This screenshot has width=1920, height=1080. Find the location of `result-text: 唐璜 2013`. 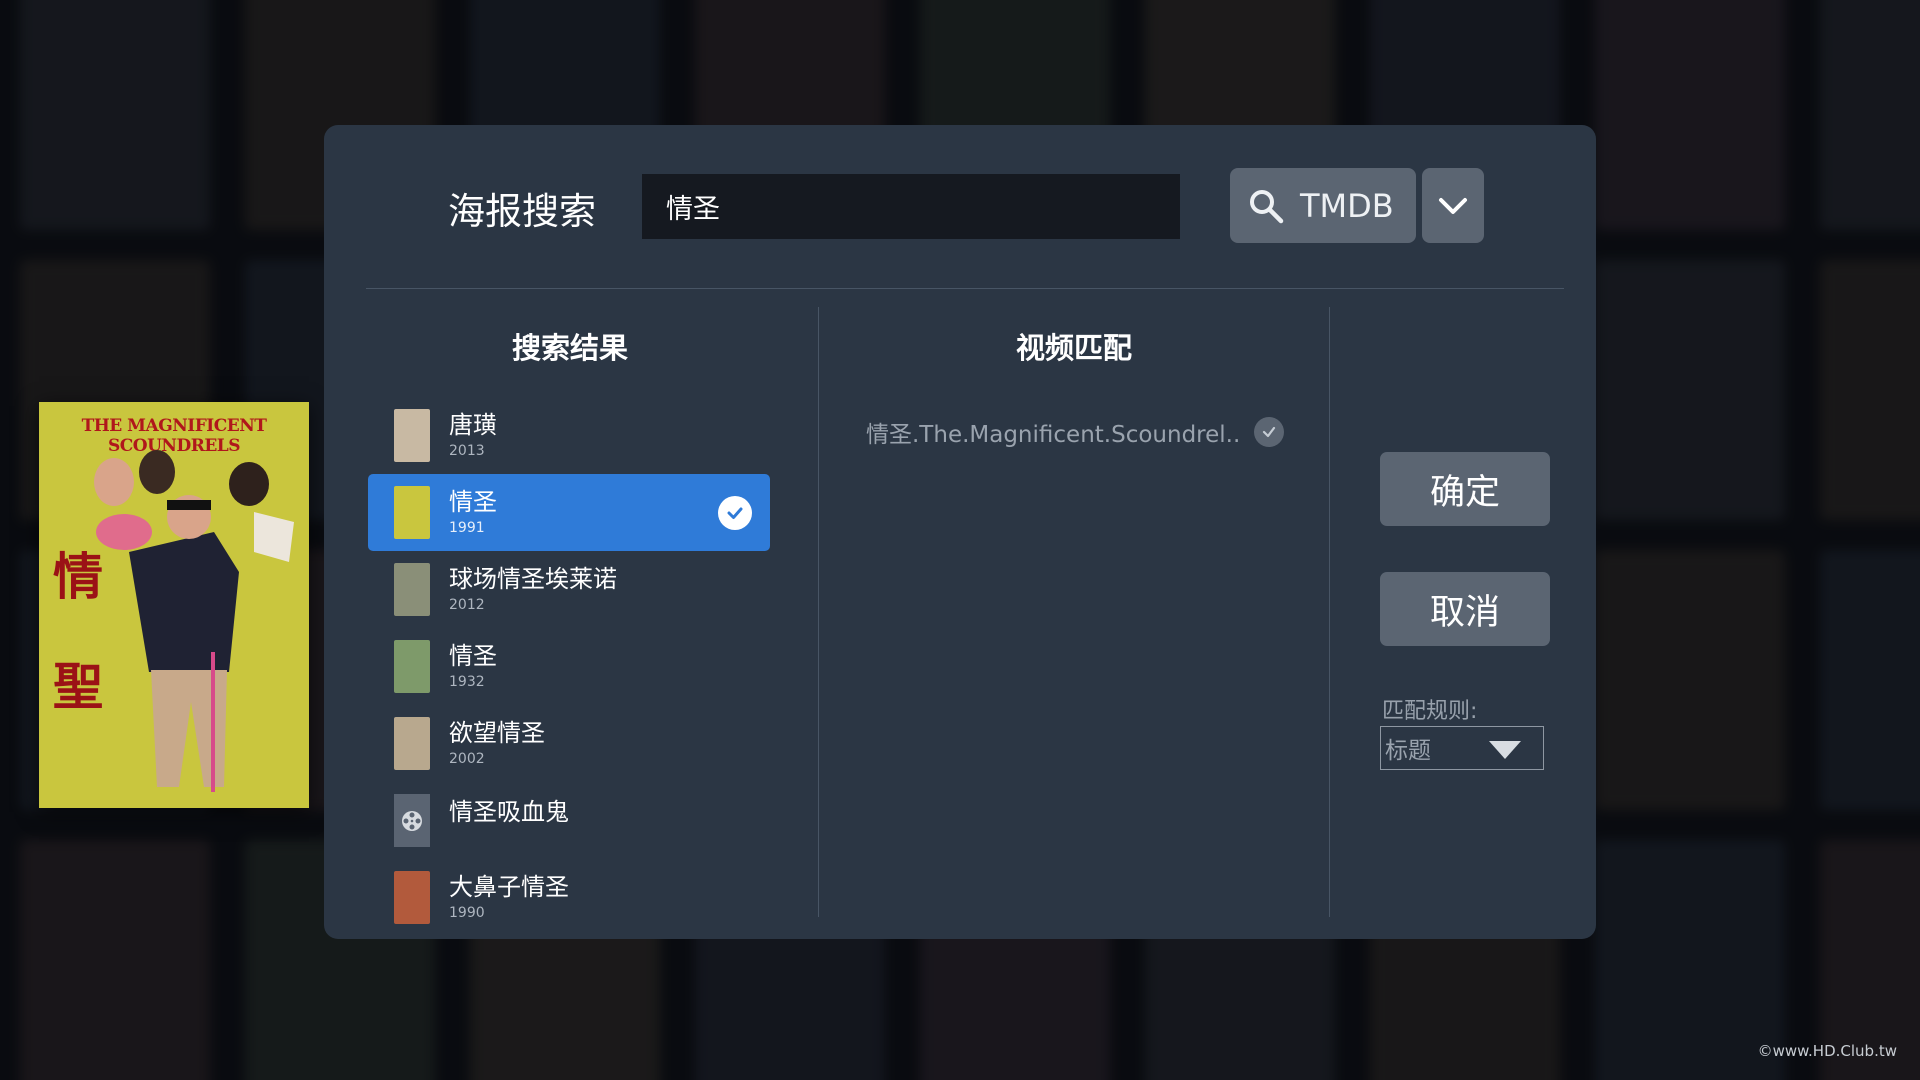

result-text: 唐璜 2013 is located at coordinates (473, 435).